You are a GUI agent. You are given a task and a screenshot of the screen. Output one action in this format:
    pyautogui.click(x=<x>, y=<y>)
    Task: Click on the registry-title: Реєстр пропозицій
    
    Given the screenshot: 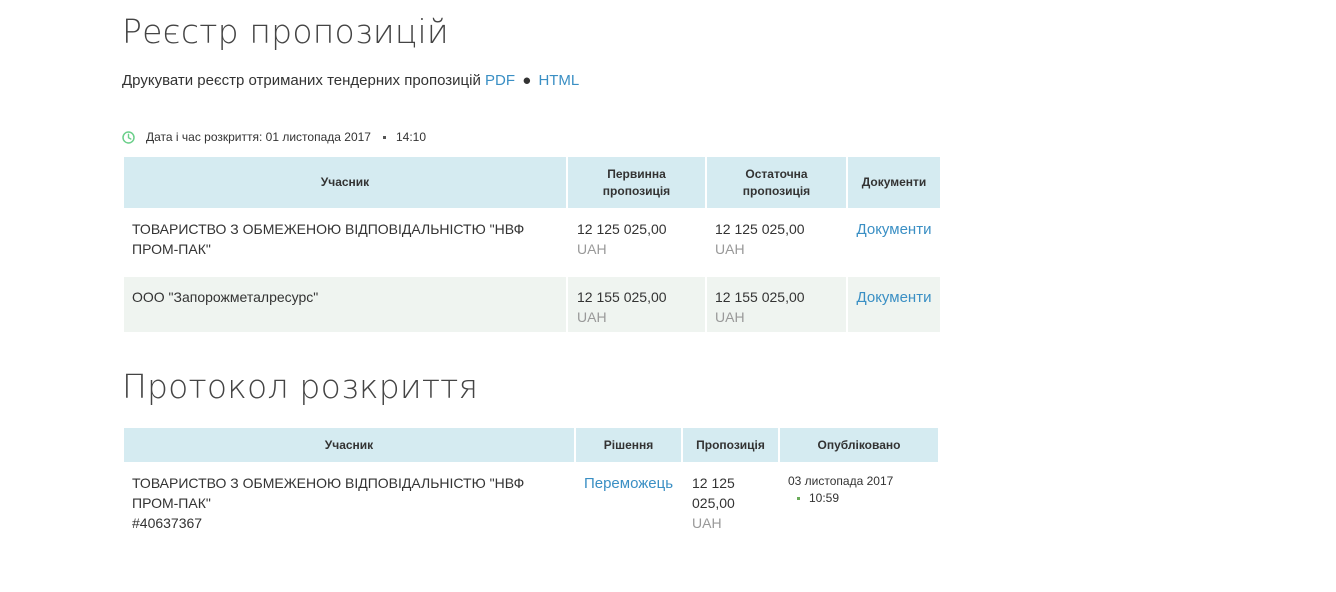 What is the action you would take?
    pyautogui.click(x=285, y=31)
    